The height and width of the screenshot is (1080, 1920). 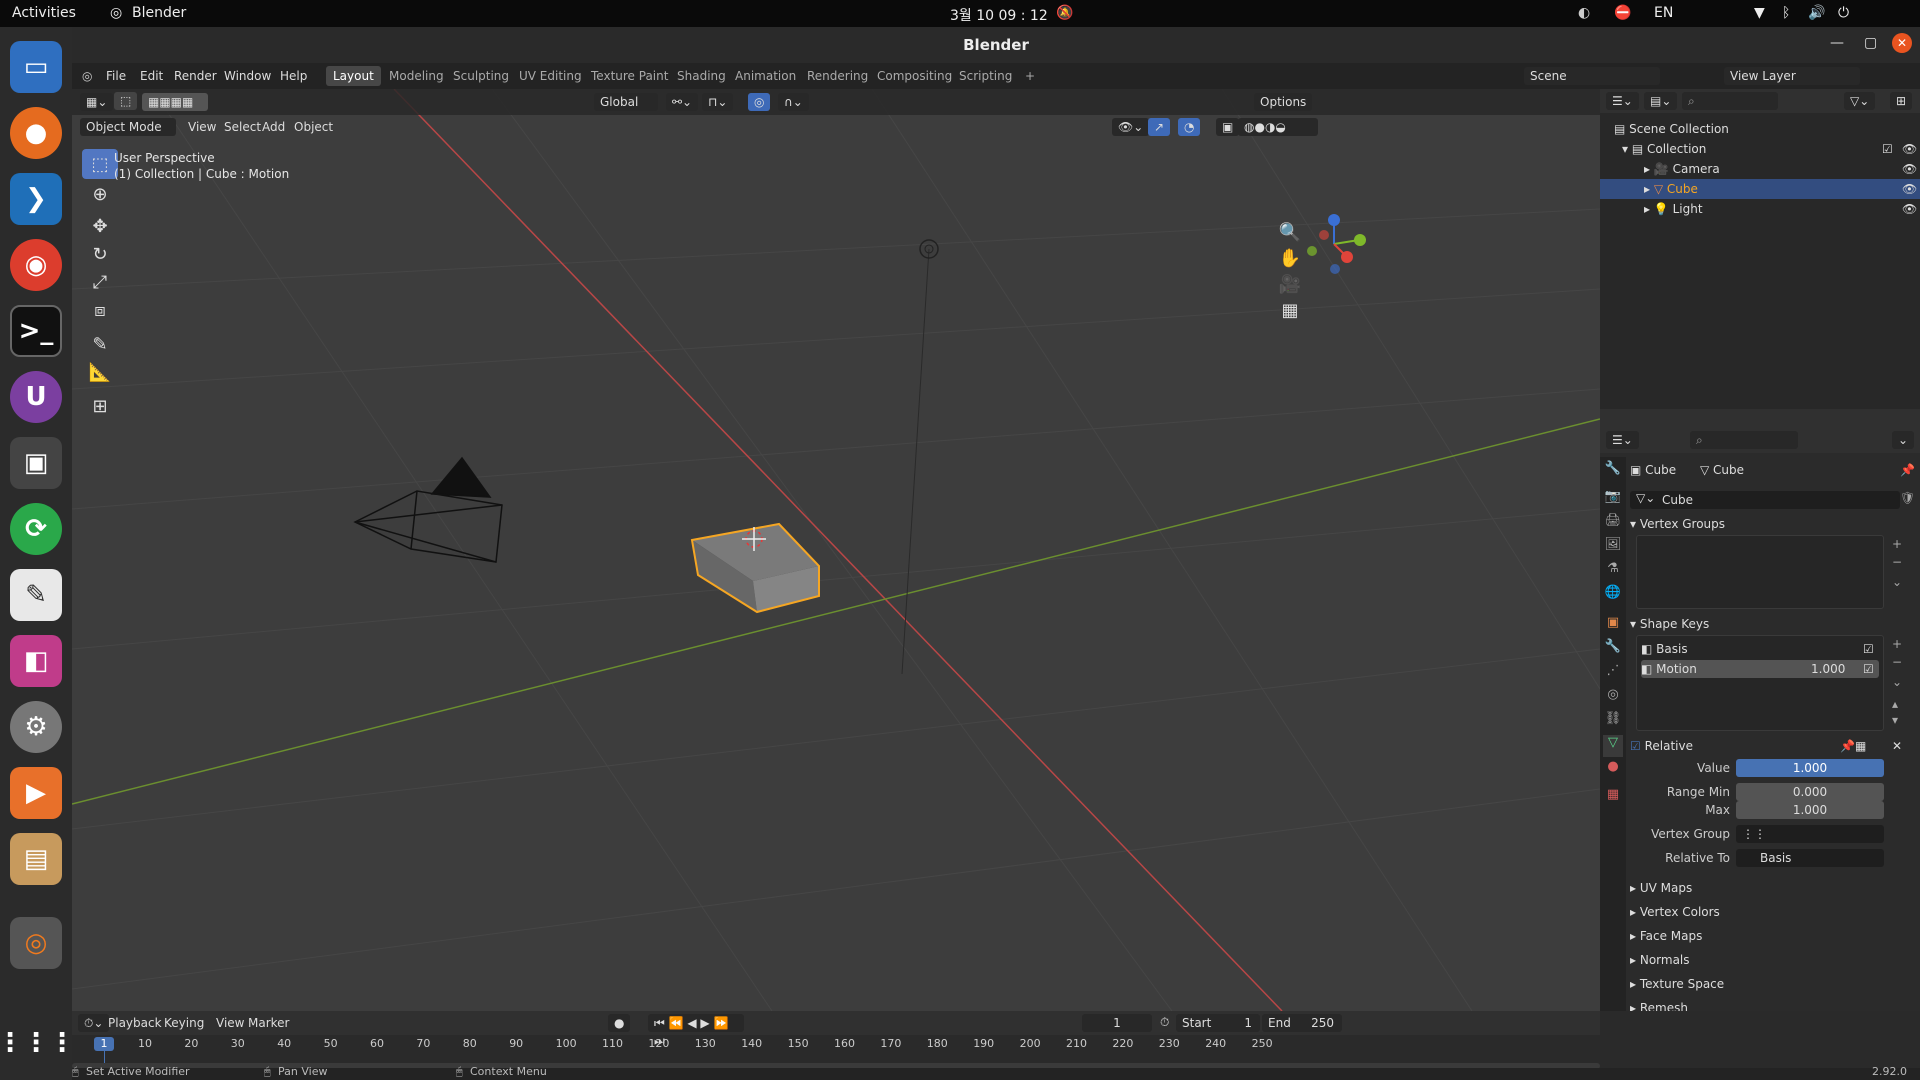 I want to click on scale-tool-icon: ⤢, so click(x=100, y=282).